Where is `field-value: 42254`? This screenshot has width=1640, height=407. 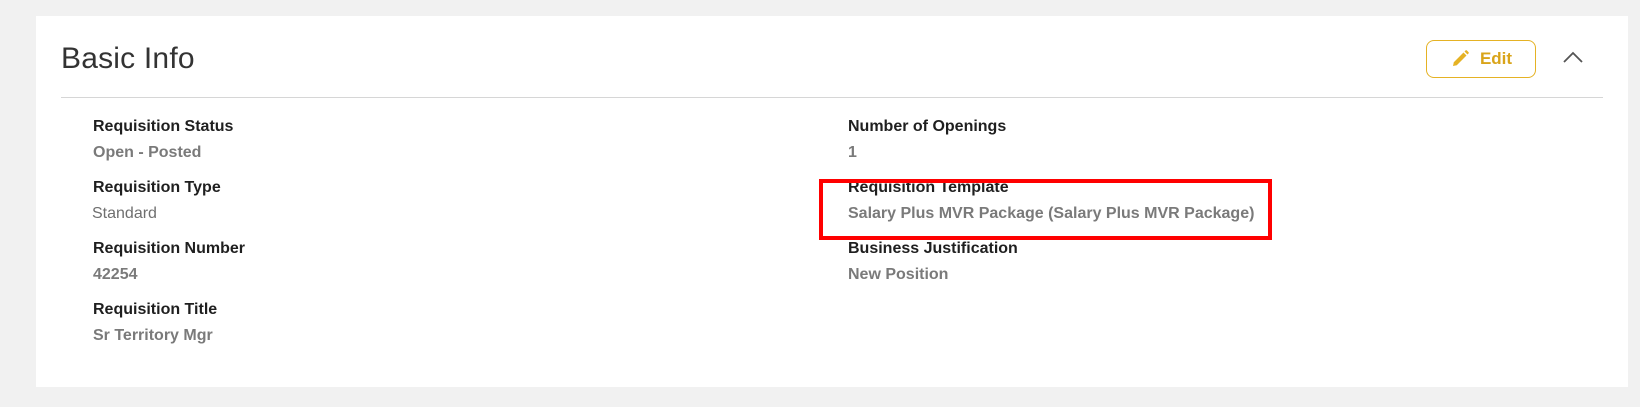 field-value: 42254 is located at coordinates (115, 274).